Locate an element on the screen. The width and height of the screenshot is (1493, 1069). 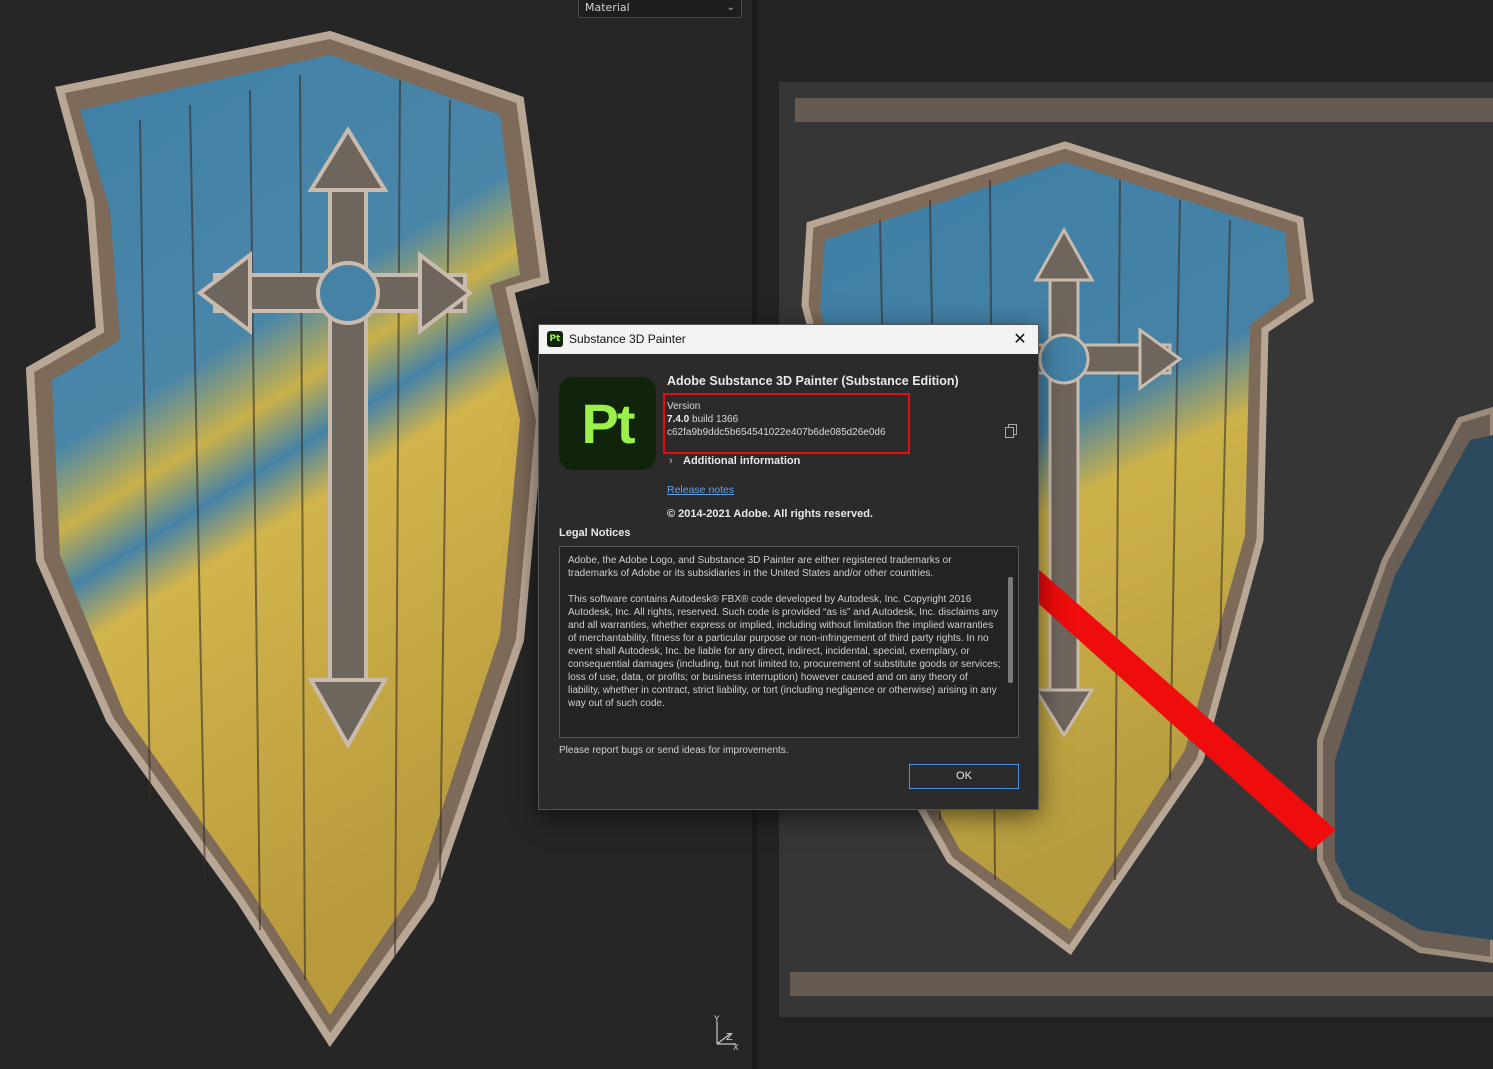
app-title-icon: Pt is located at coordinates (555, 339).